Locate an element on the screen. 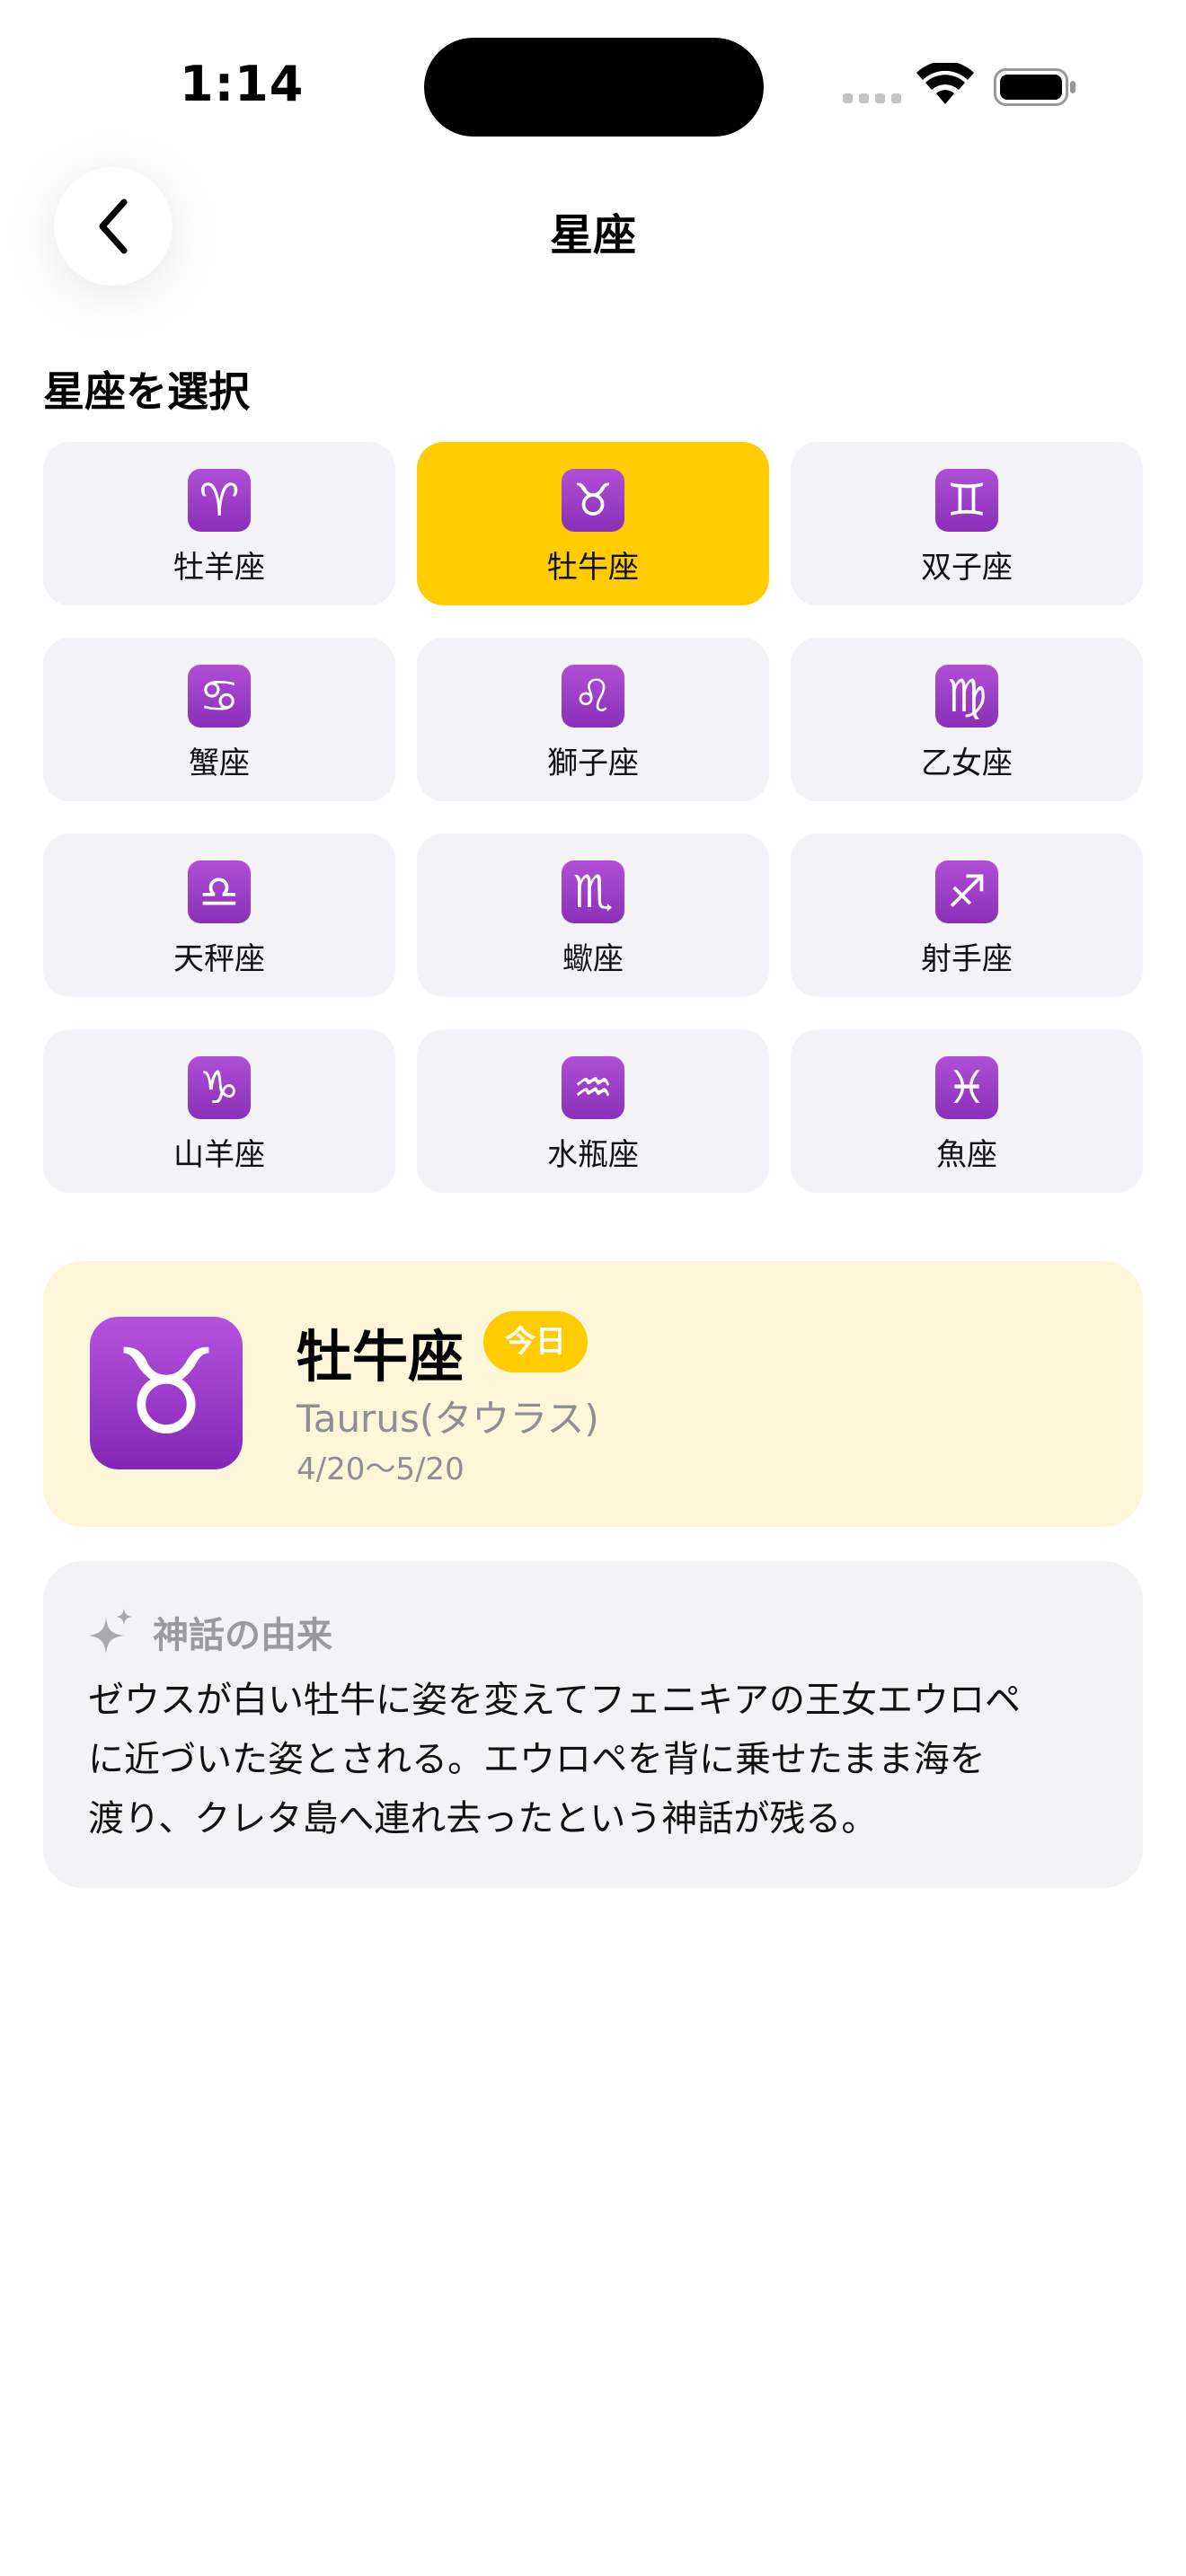 The width and height of the screenshot is (1186, 2576). zodiac-card-capricorn: ♑ 山羊座 is located at coordinates (219, 1111).